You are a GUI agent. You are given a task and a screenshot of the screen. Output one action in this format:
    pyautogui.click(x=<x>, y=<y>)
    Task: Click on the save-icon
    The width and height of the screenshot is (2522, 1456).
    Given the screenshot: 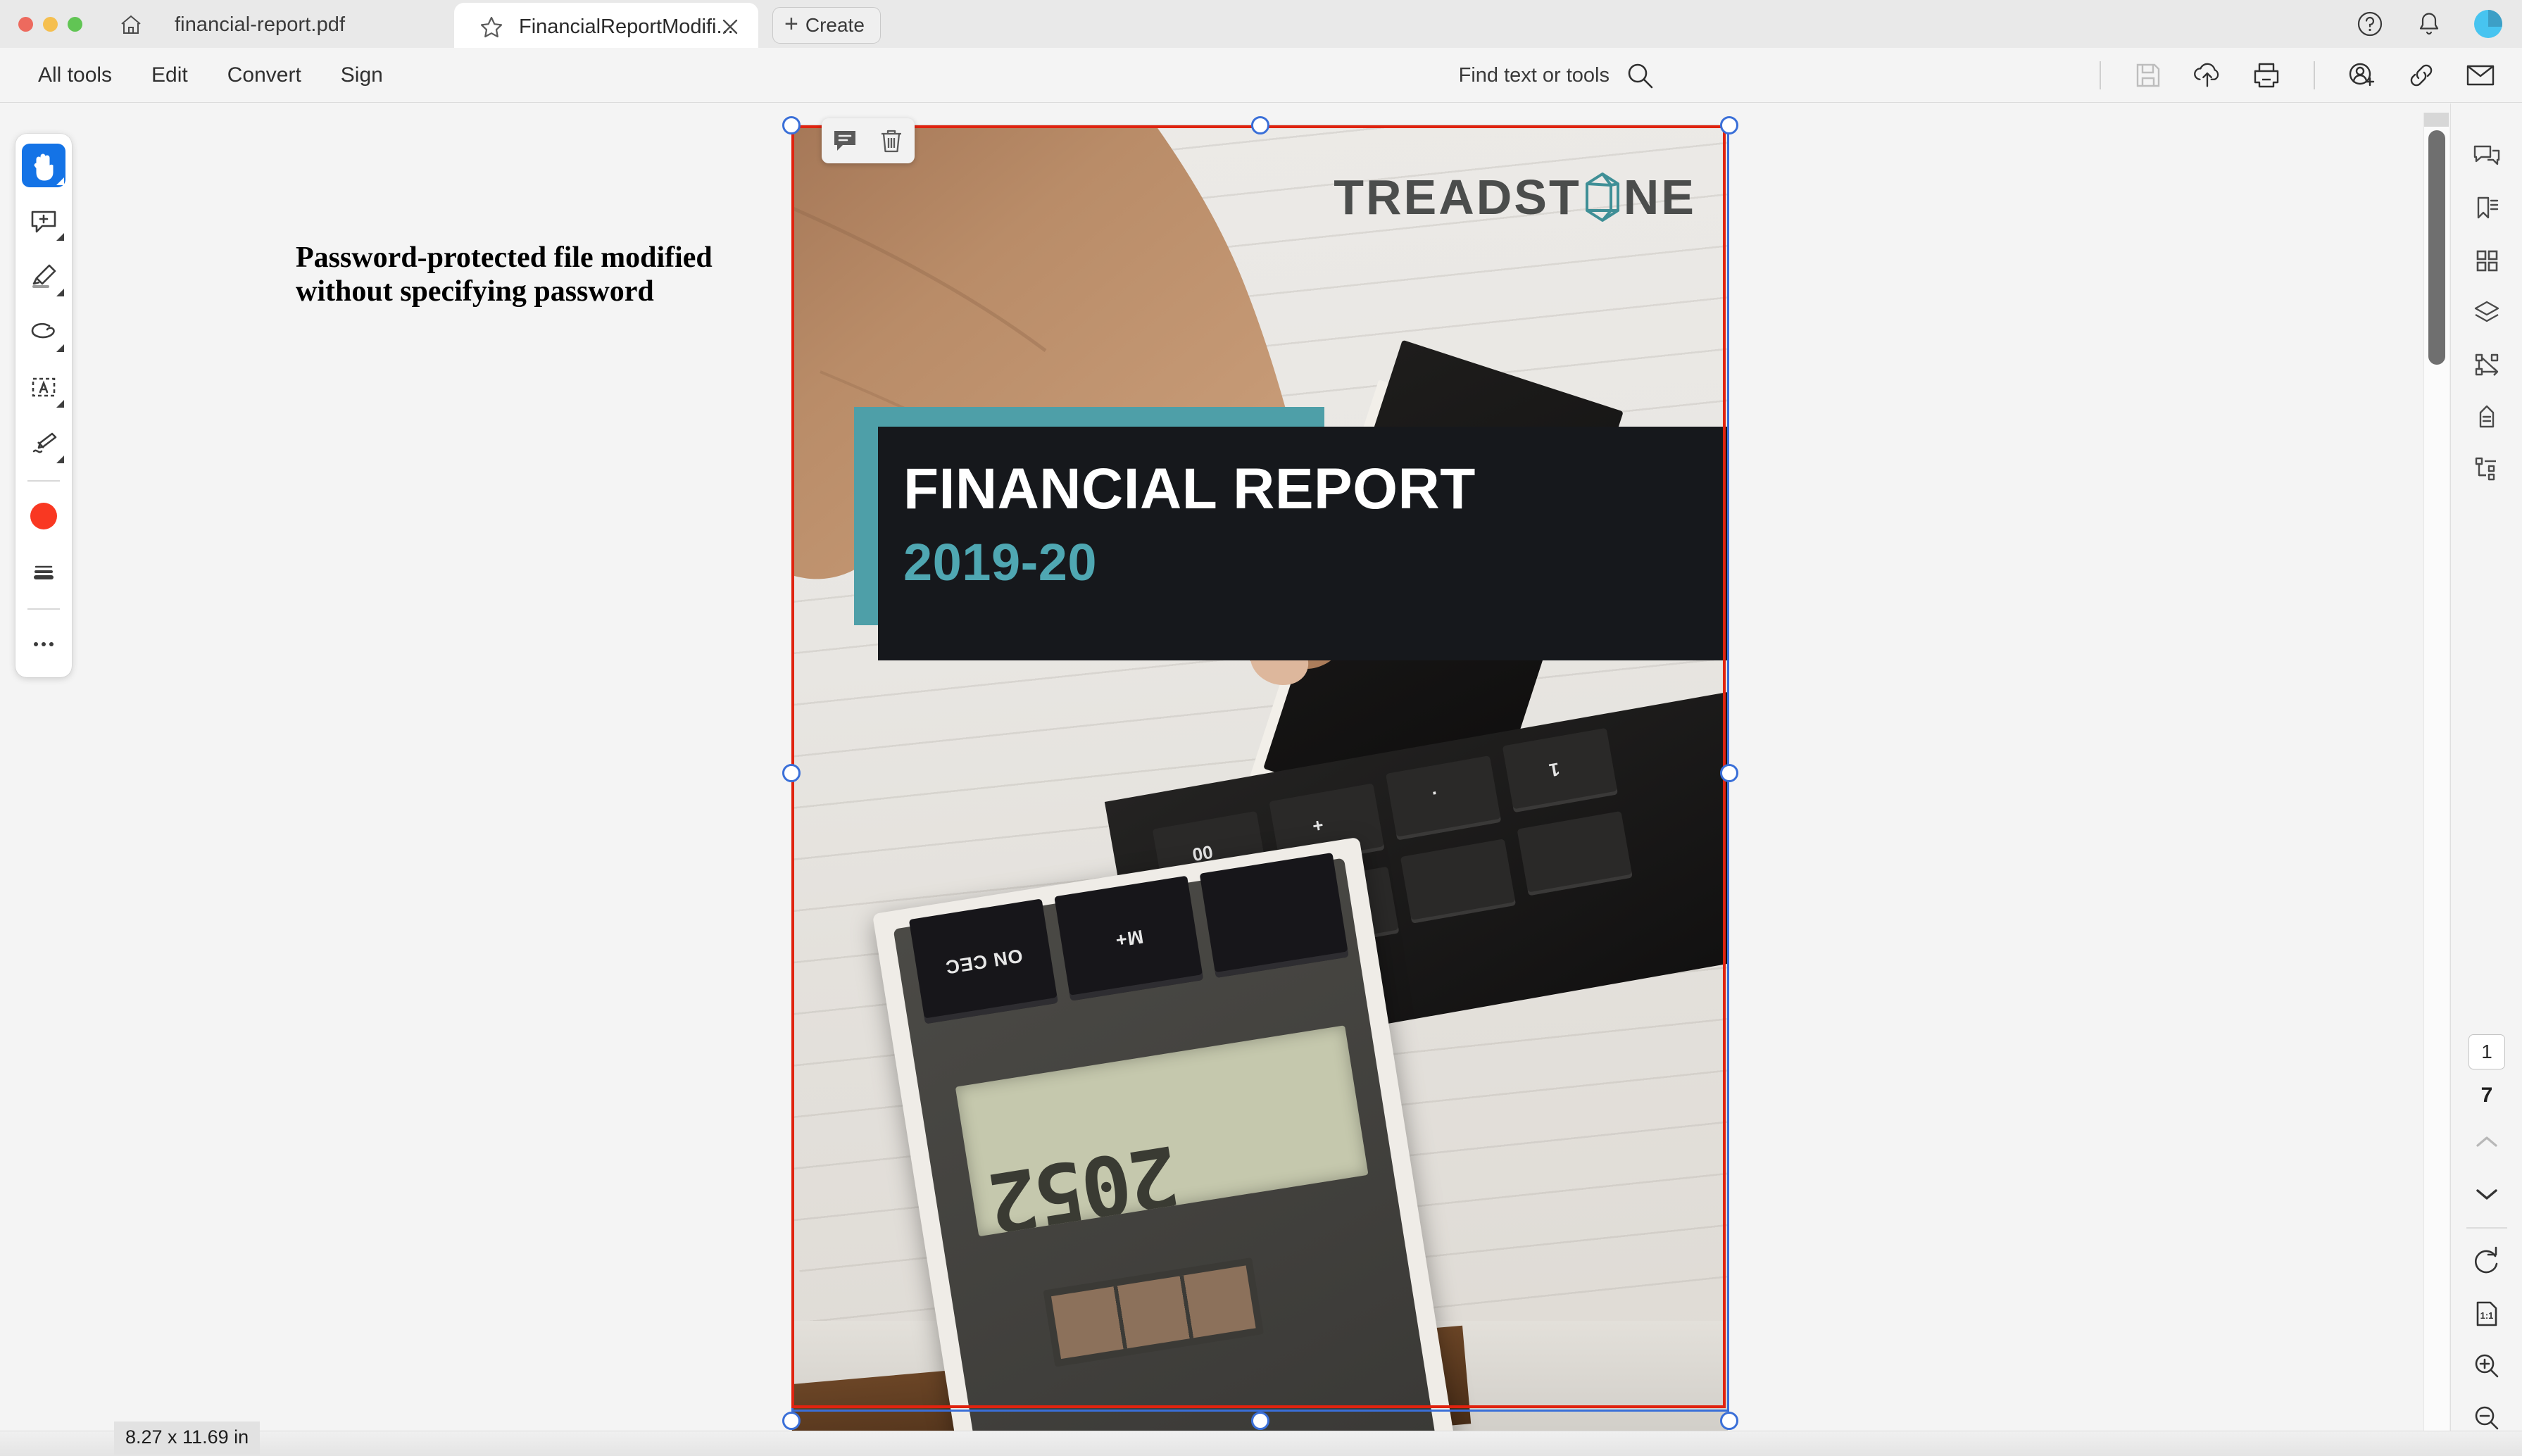 What is the action you would take?
    pyautogui.click(x=2148, y=75)
    